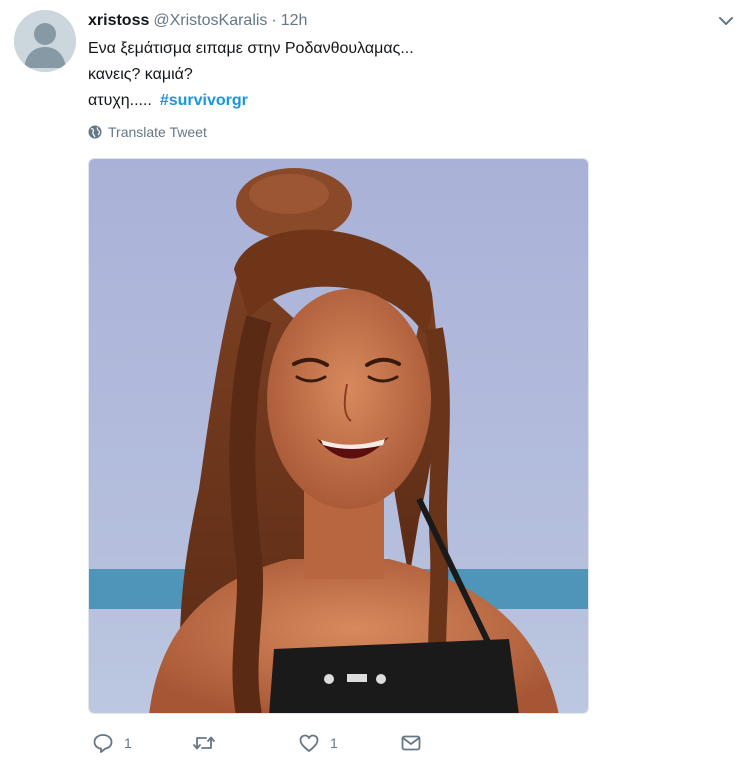  Describe the element at coordinates (128, 743) in the screenshot. I see `reply-count: 1` at that location.